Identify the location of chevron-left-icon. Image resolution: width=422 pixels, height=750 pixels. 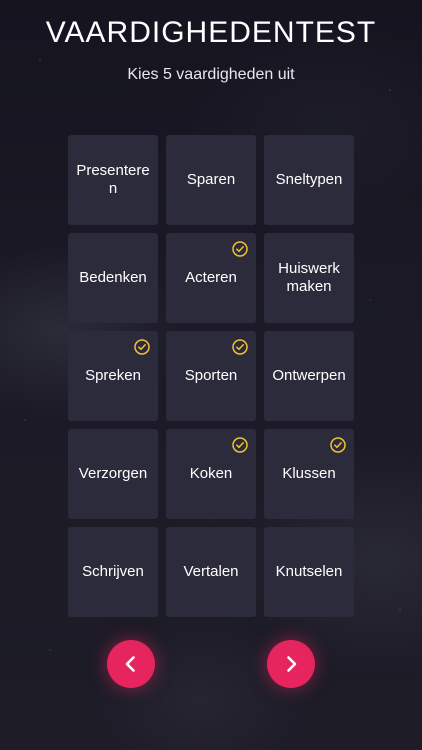
(130, 664).